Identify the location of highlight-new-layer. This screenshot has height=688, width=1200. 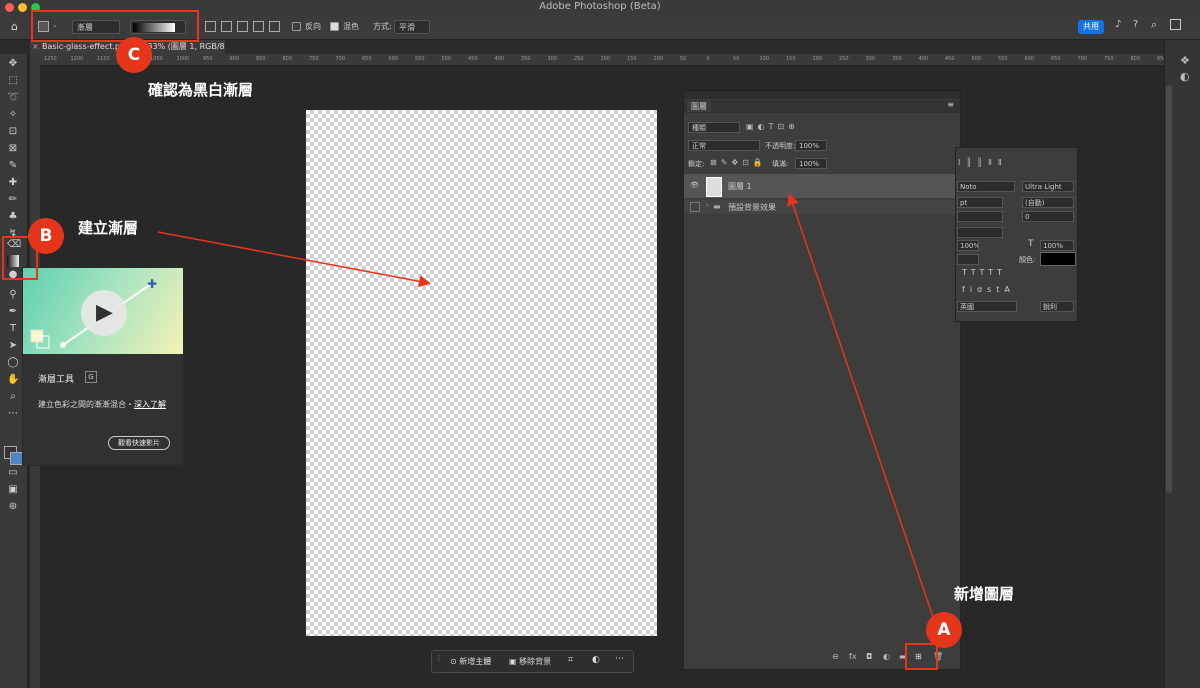
(921, 656).